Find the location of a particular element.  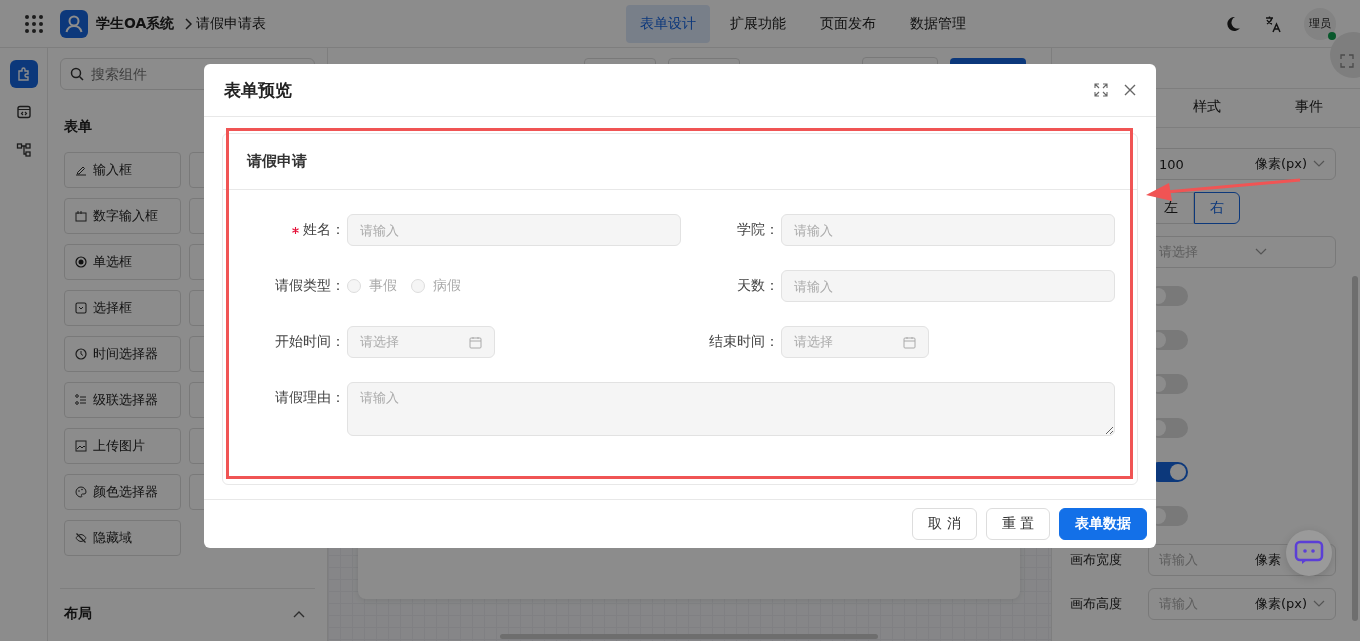

section-heading: 表单 is located at coordinates (78, 127).